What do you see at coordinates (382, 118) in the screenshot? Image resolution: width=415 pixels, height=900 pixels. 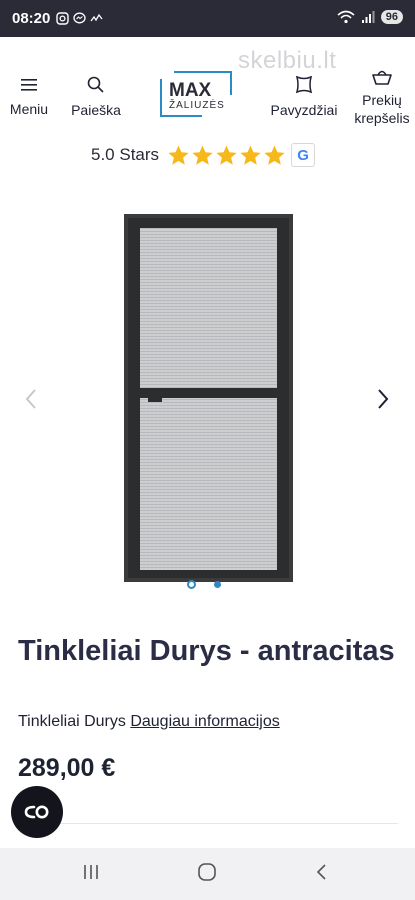 I see `cart-label-line2: krepšelis` at bounding box center [382, 118].